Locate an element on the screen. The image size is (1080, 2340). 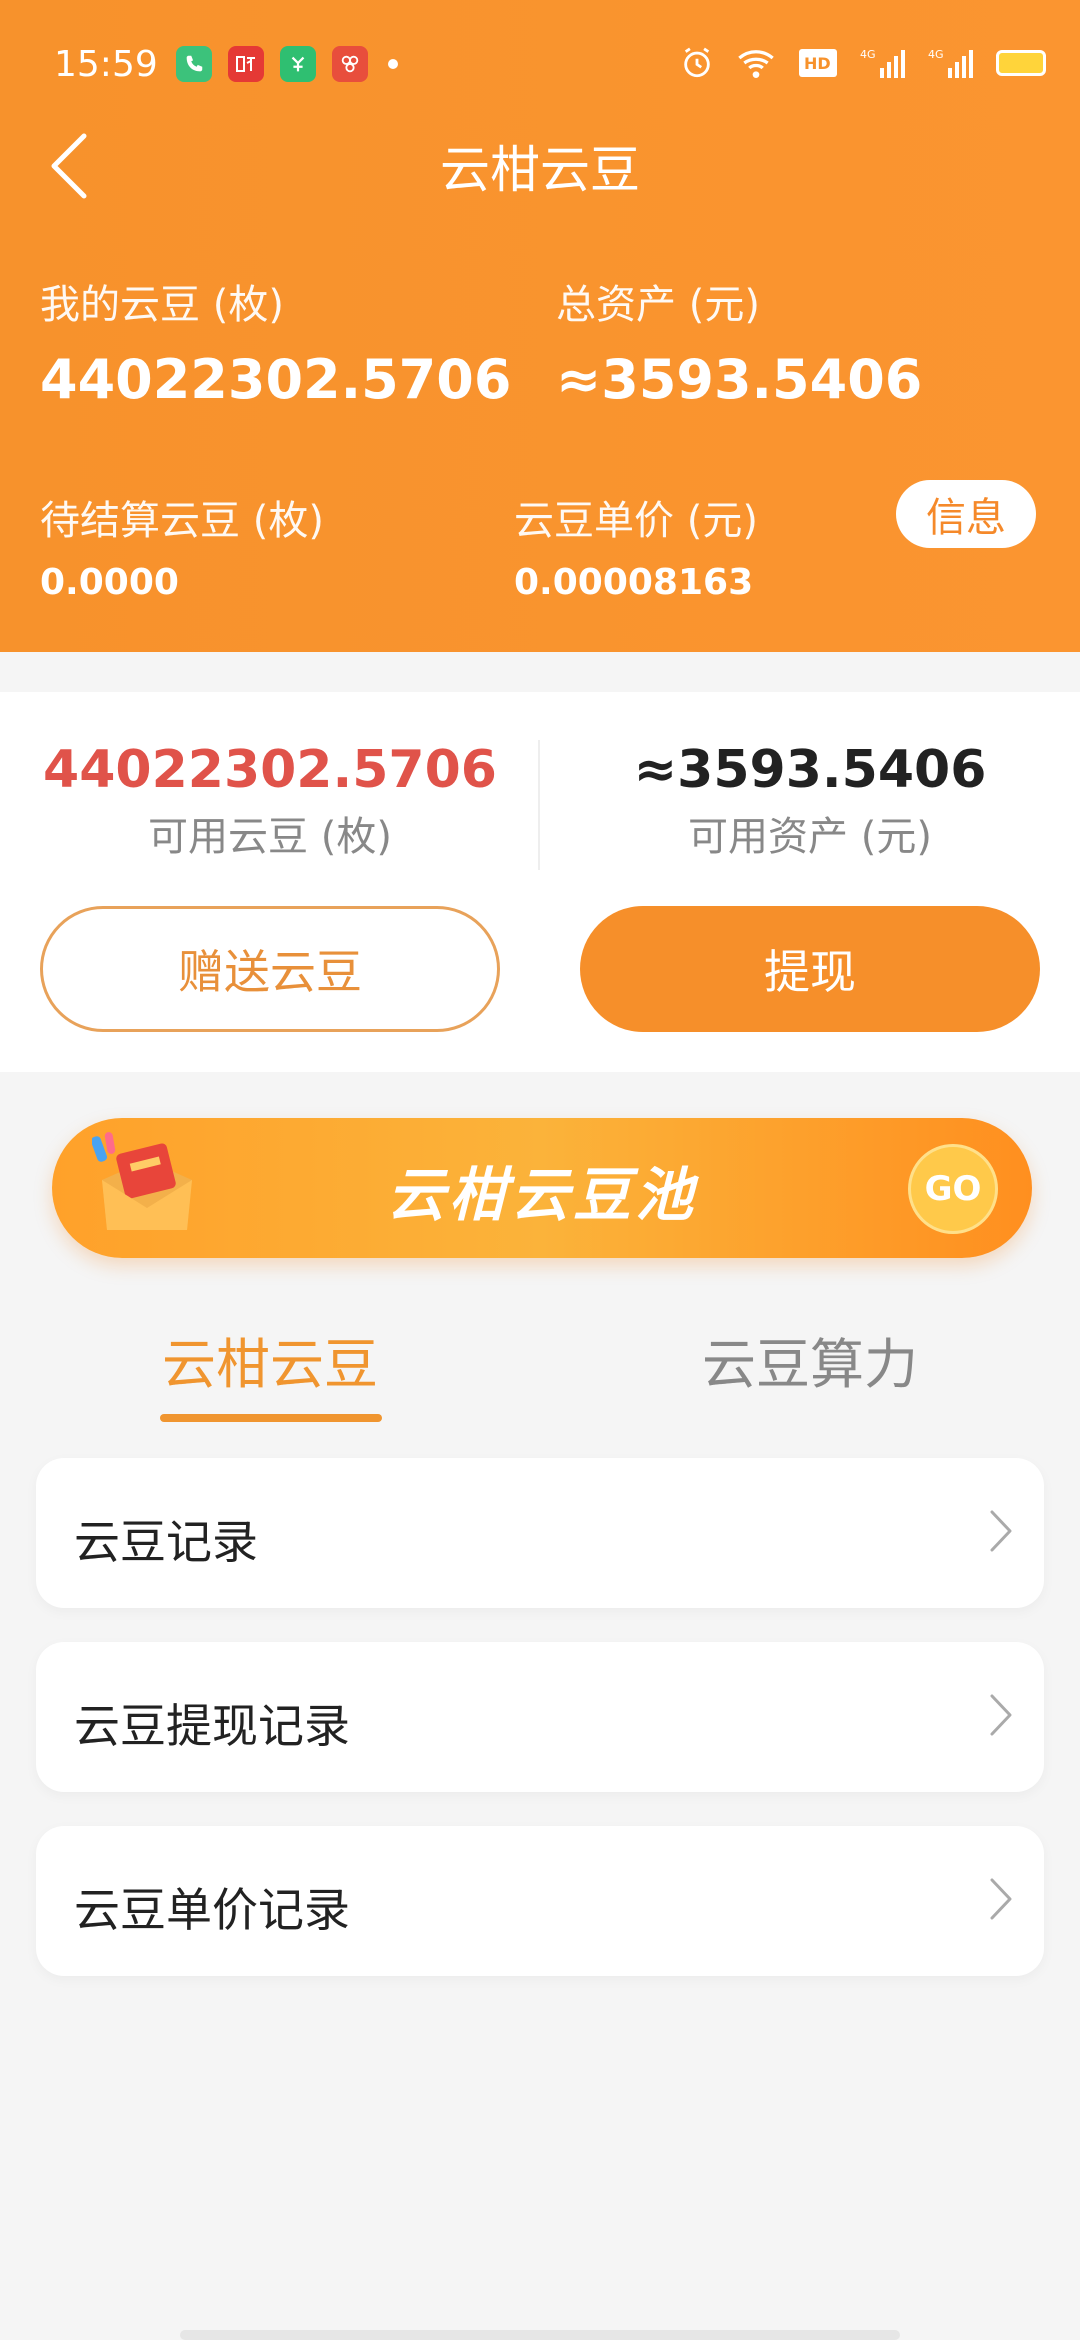
listen-icon is located at coordinates (246, 64).